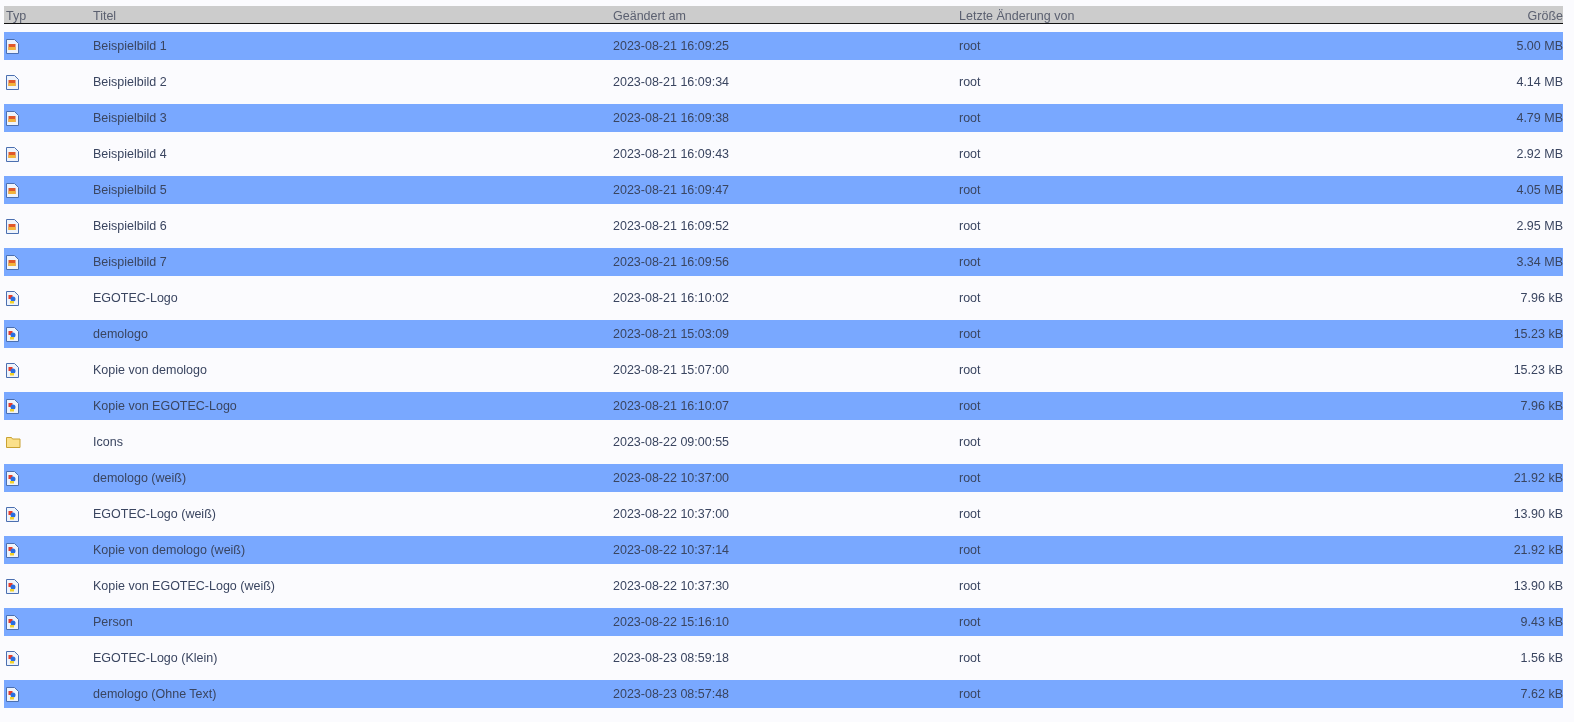 The width and height of the screenshot is (1574, 722). I want to click on file-title: demologo (weiß), so click(140, 478).